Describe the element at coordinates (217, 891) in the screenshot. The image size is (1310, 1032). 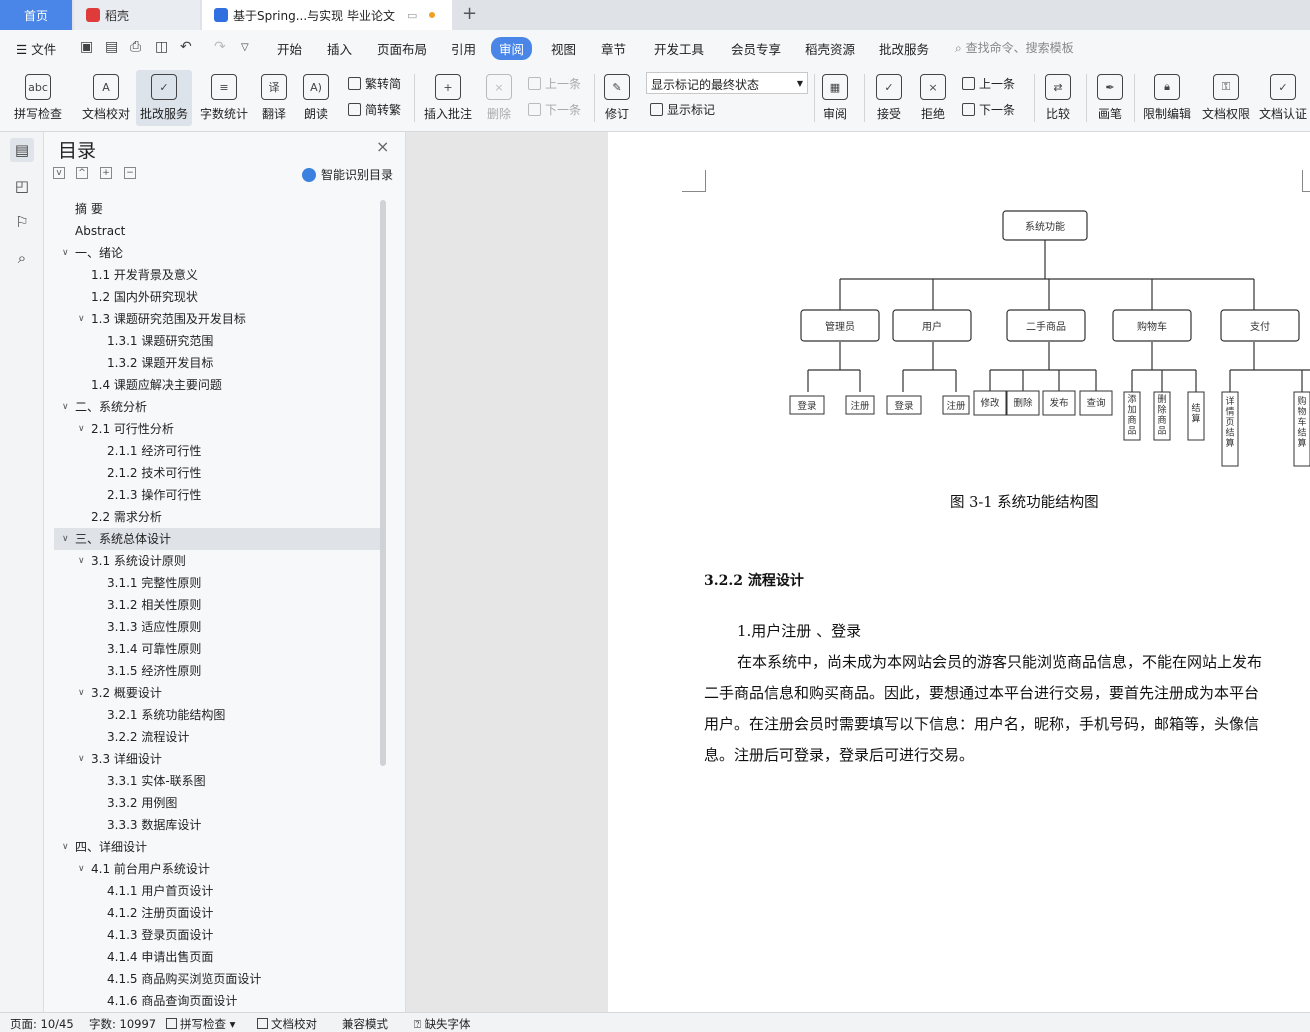
I see `toc-item: 4.1.1 用户首页设计` at that location.